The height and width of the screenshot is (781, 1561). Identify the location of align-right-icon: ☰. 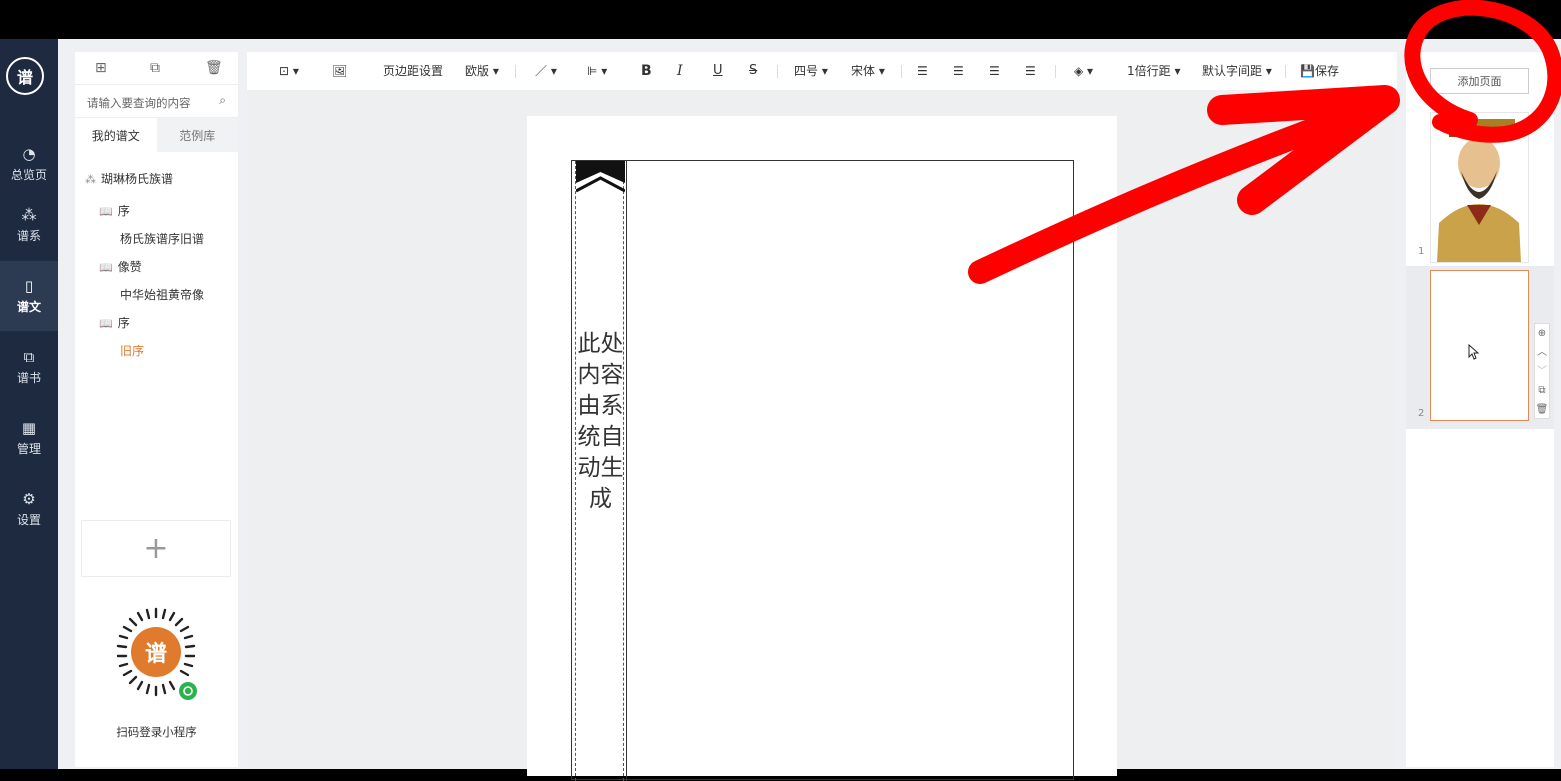
(994, 71).